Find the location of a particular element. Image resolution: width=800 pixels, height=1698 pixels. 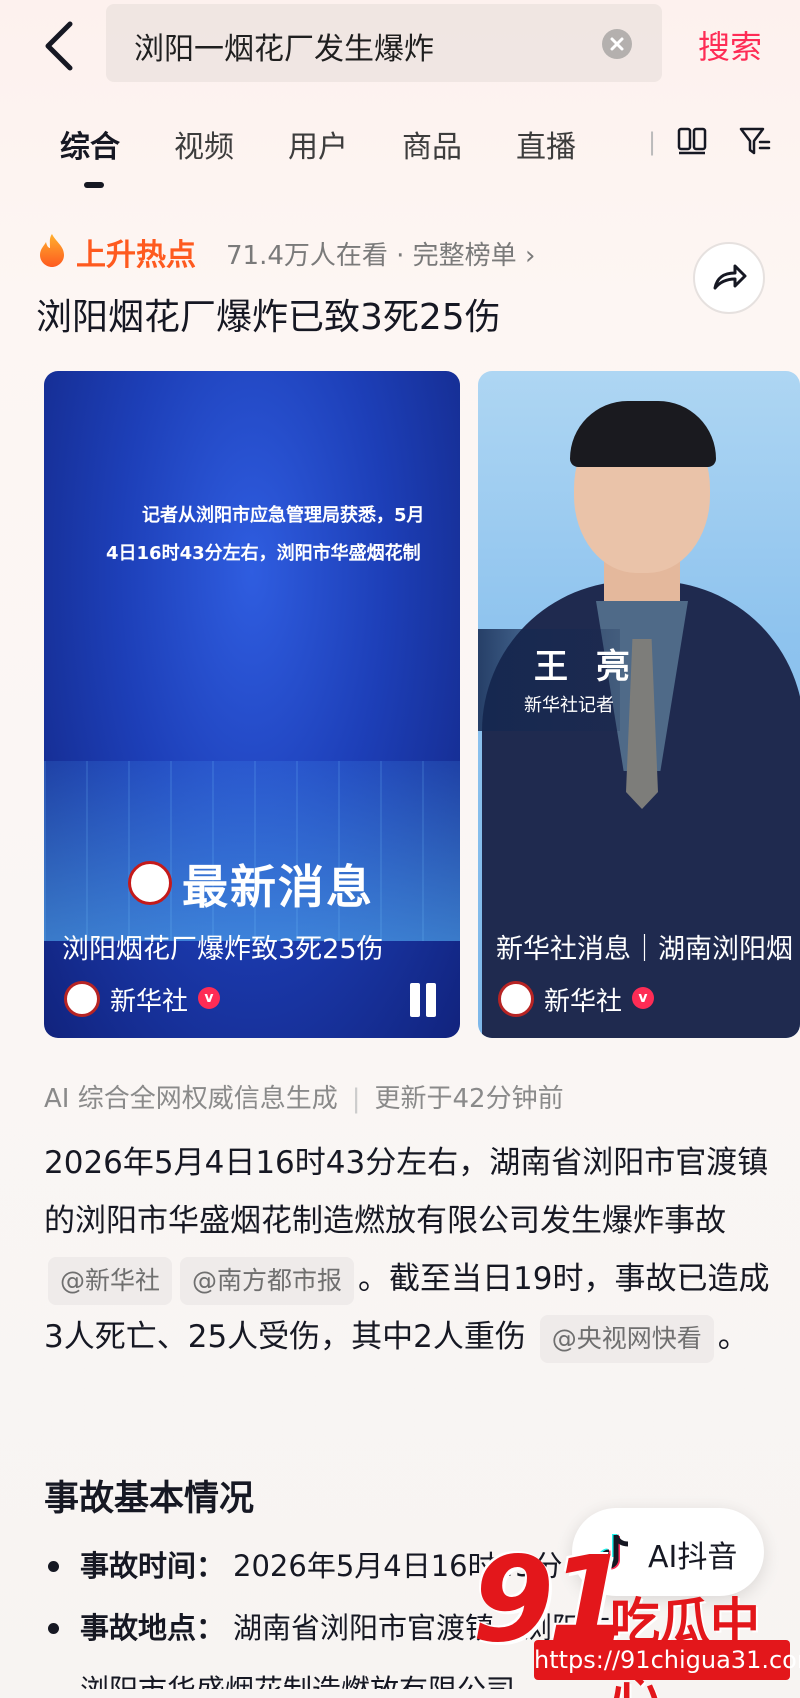

source-mention: @央视网快看 is located at coordinates (626, 1338).